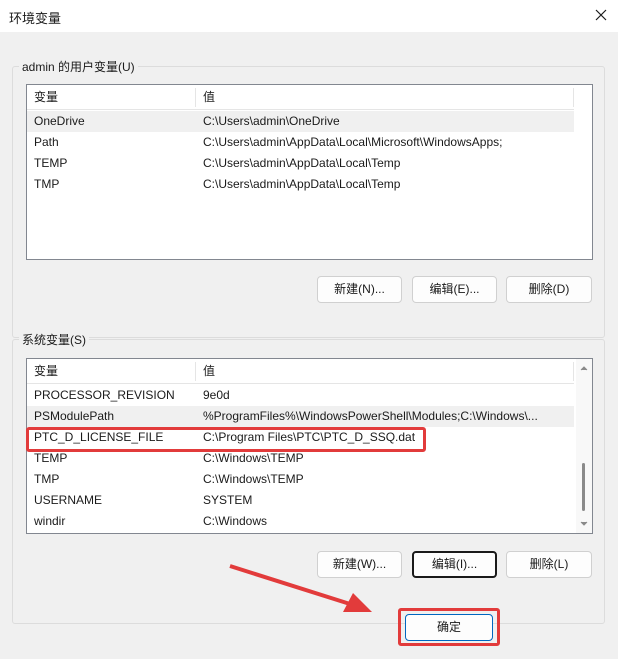 This screenshot has width=618, height=659. Describe the element at coordinates (235, 521) in the screenshot. I see `variable-value: C:\Windows` at that location.